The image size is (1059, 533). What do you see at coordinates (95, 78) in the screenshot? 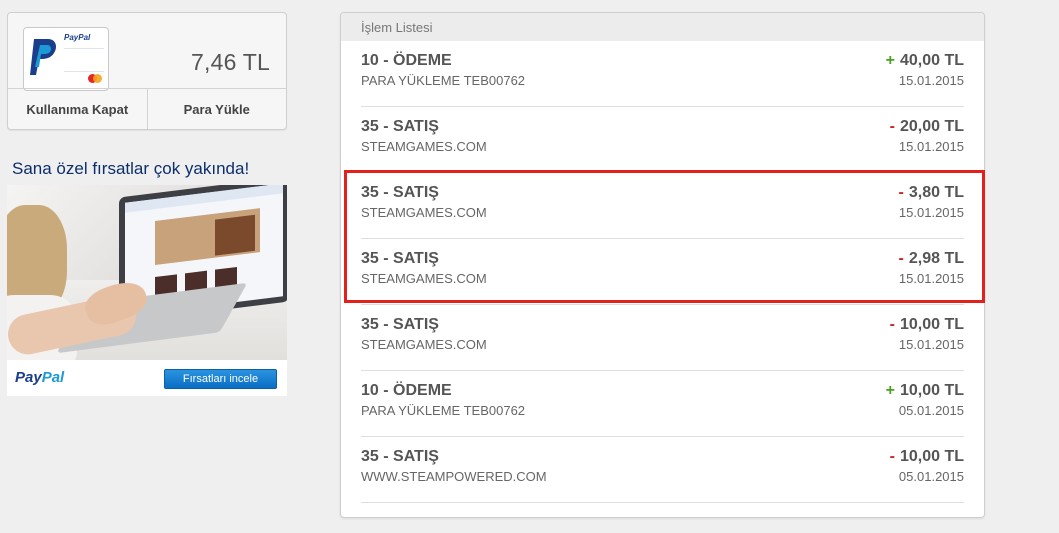
I see `mastercard-icon` at bounding box center [95, 78].